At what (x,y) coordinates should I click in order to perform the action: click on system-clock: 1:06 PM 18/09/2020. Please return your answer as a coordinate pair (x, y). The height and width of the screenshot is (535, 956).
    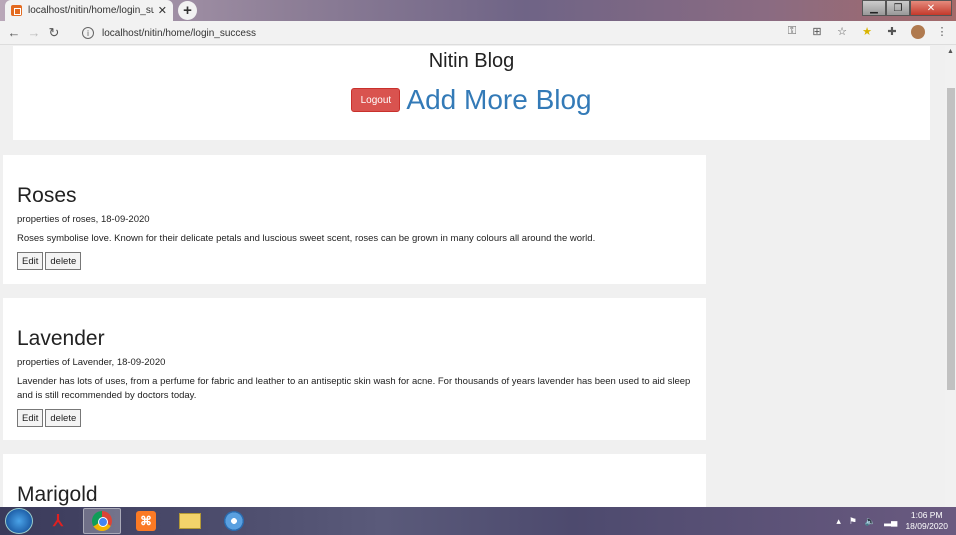
    Looking at the image, I should click on (926, 521).